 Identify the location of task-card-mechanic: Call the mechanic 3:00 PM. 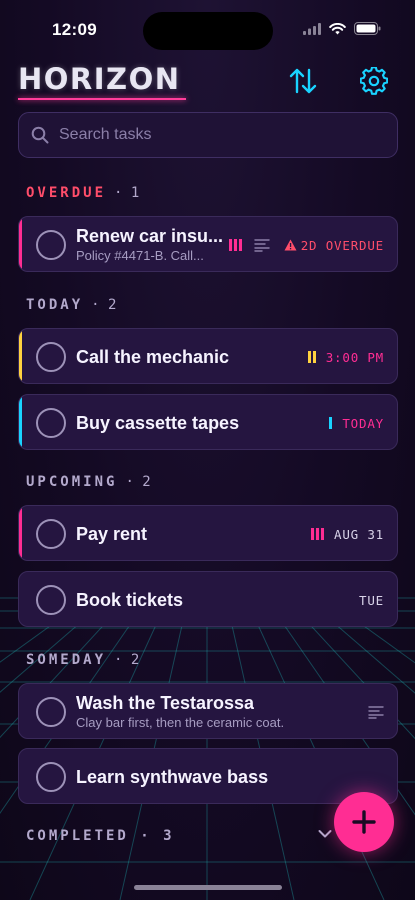
(208, 356).